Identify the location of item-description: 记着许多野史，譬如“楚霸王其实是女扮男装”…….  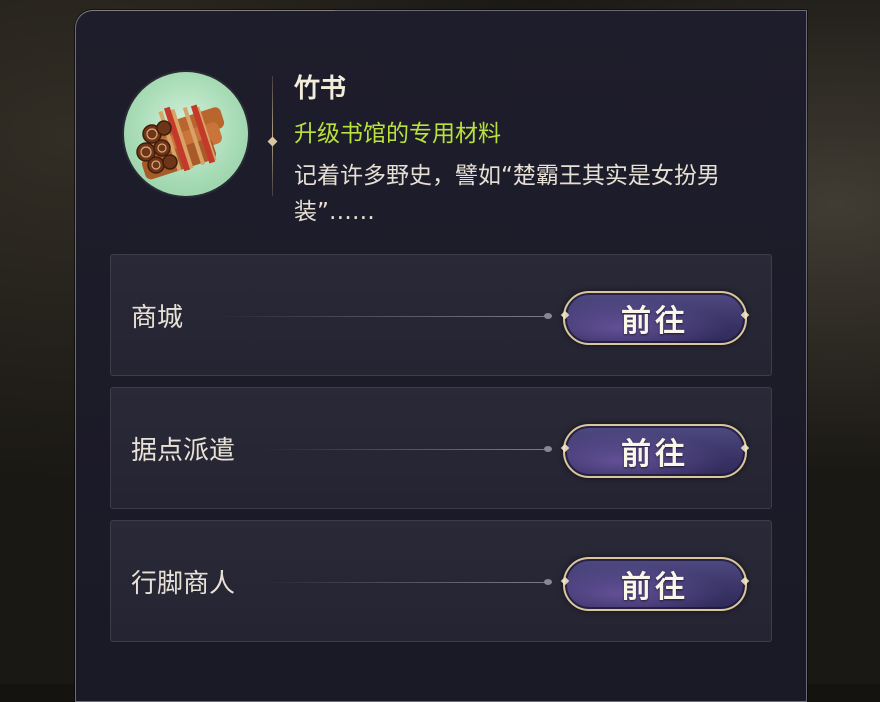
(507, 194).